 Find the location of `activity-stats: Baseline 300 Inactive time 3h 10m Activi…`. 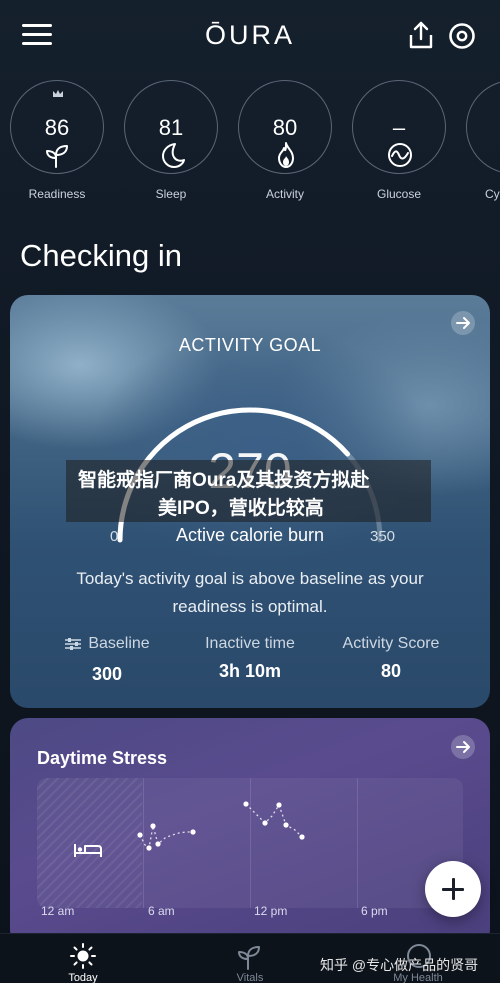

activity-stats: Baseline 300 Inactive time 3h 10m Activi… is located at coordinates (250, 660).